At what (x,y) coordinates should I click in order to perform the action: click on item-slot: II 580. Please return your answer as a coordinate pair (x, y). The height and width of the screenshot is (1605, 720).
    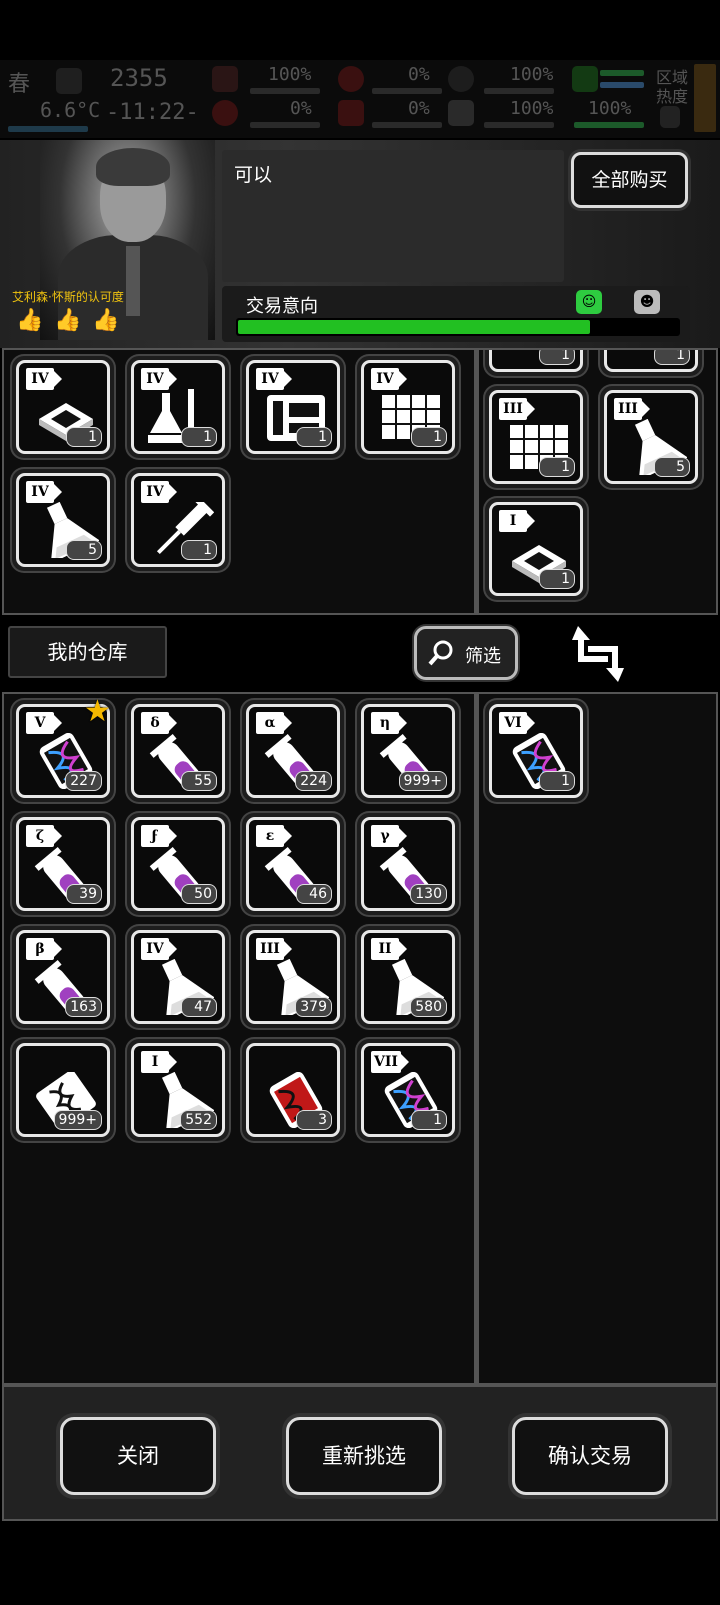
    Looking at the image, I should click on (408, 977).